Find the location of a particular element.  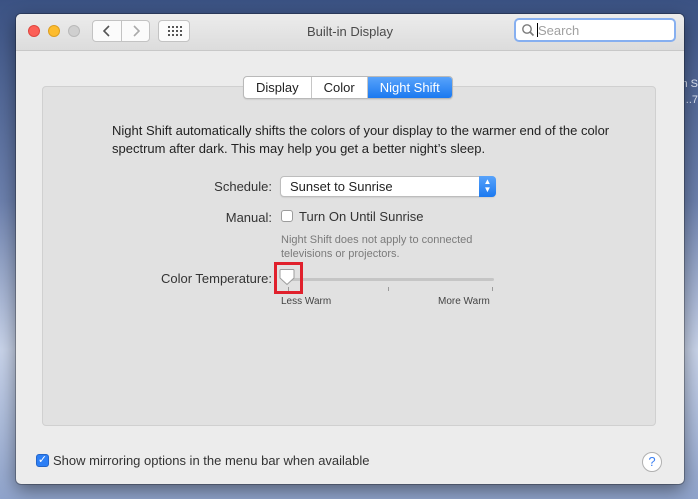

slider-max-label: More Warm is located at coordinates (464, 301).